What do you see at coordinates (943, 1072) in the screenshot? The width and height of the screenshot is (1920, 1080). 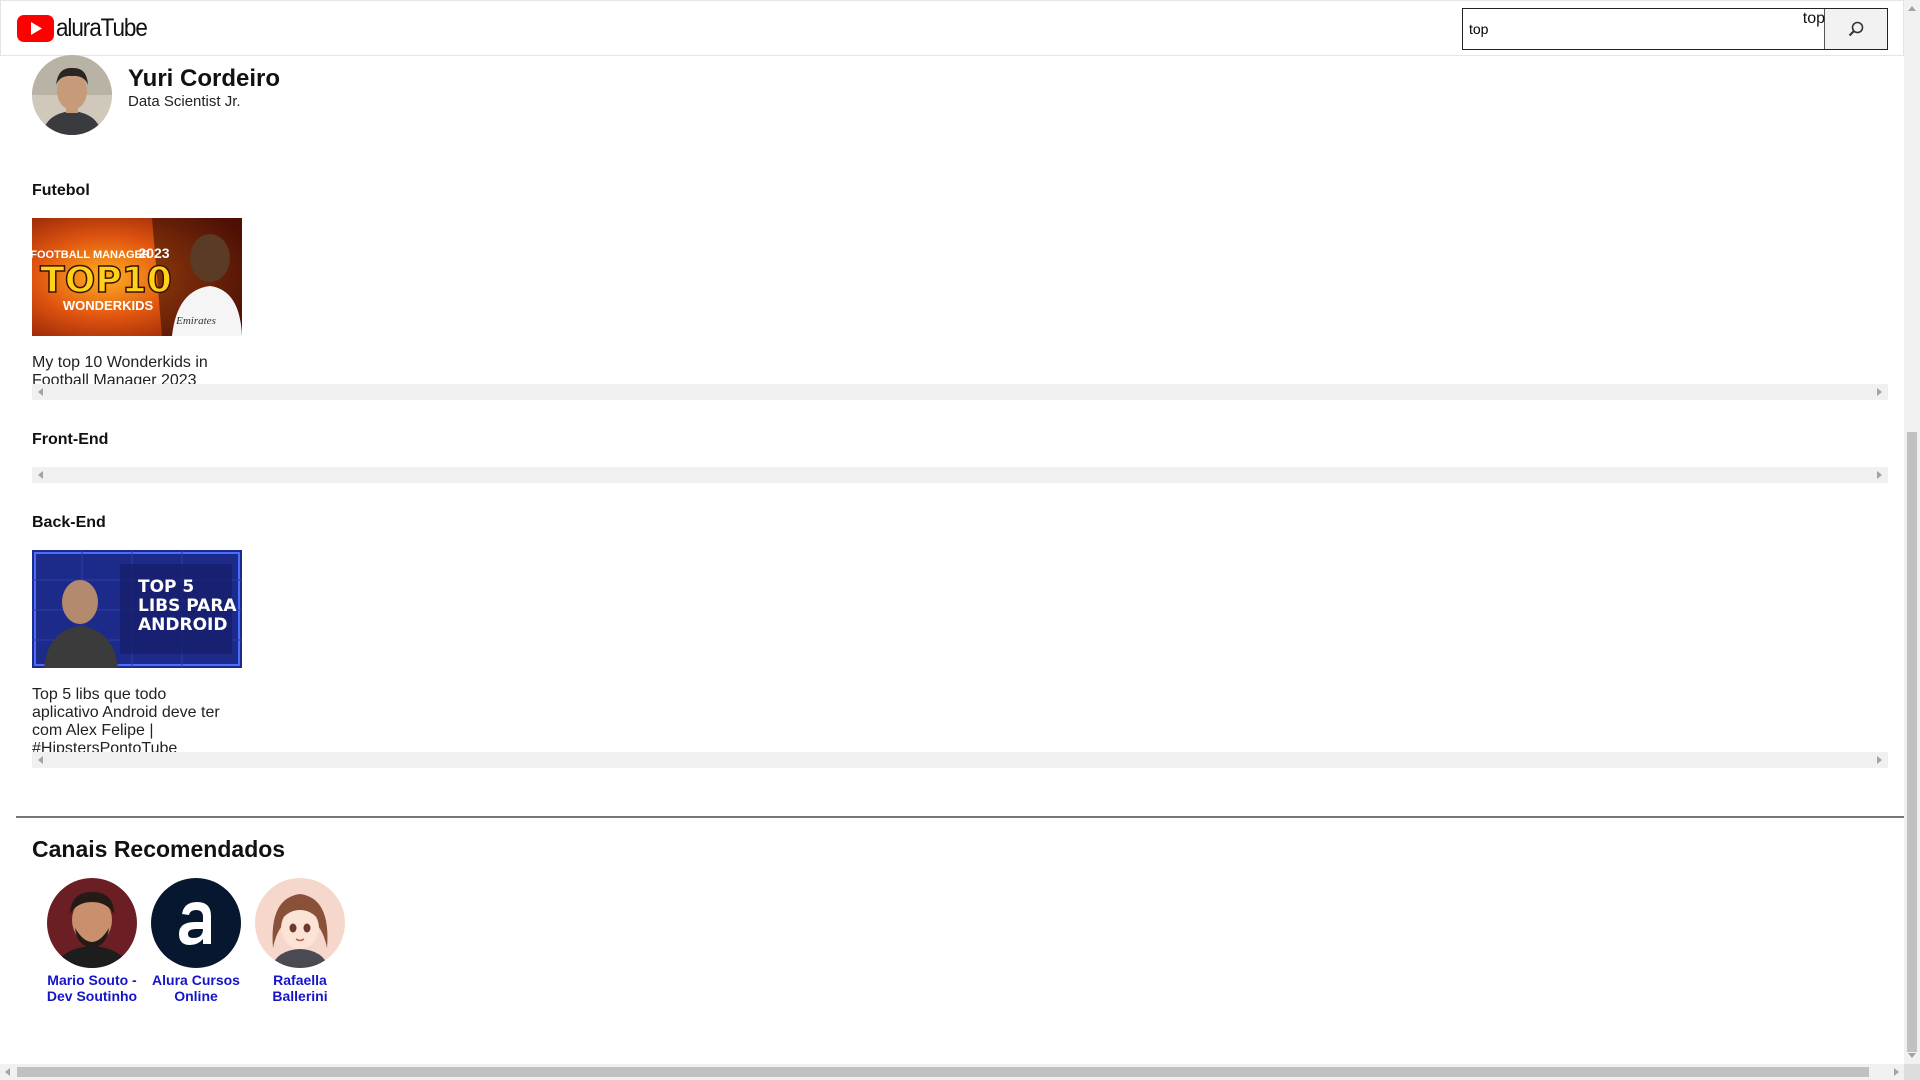 I see `horizontal-scroll-thumb` at bounding box center [943, 1072].